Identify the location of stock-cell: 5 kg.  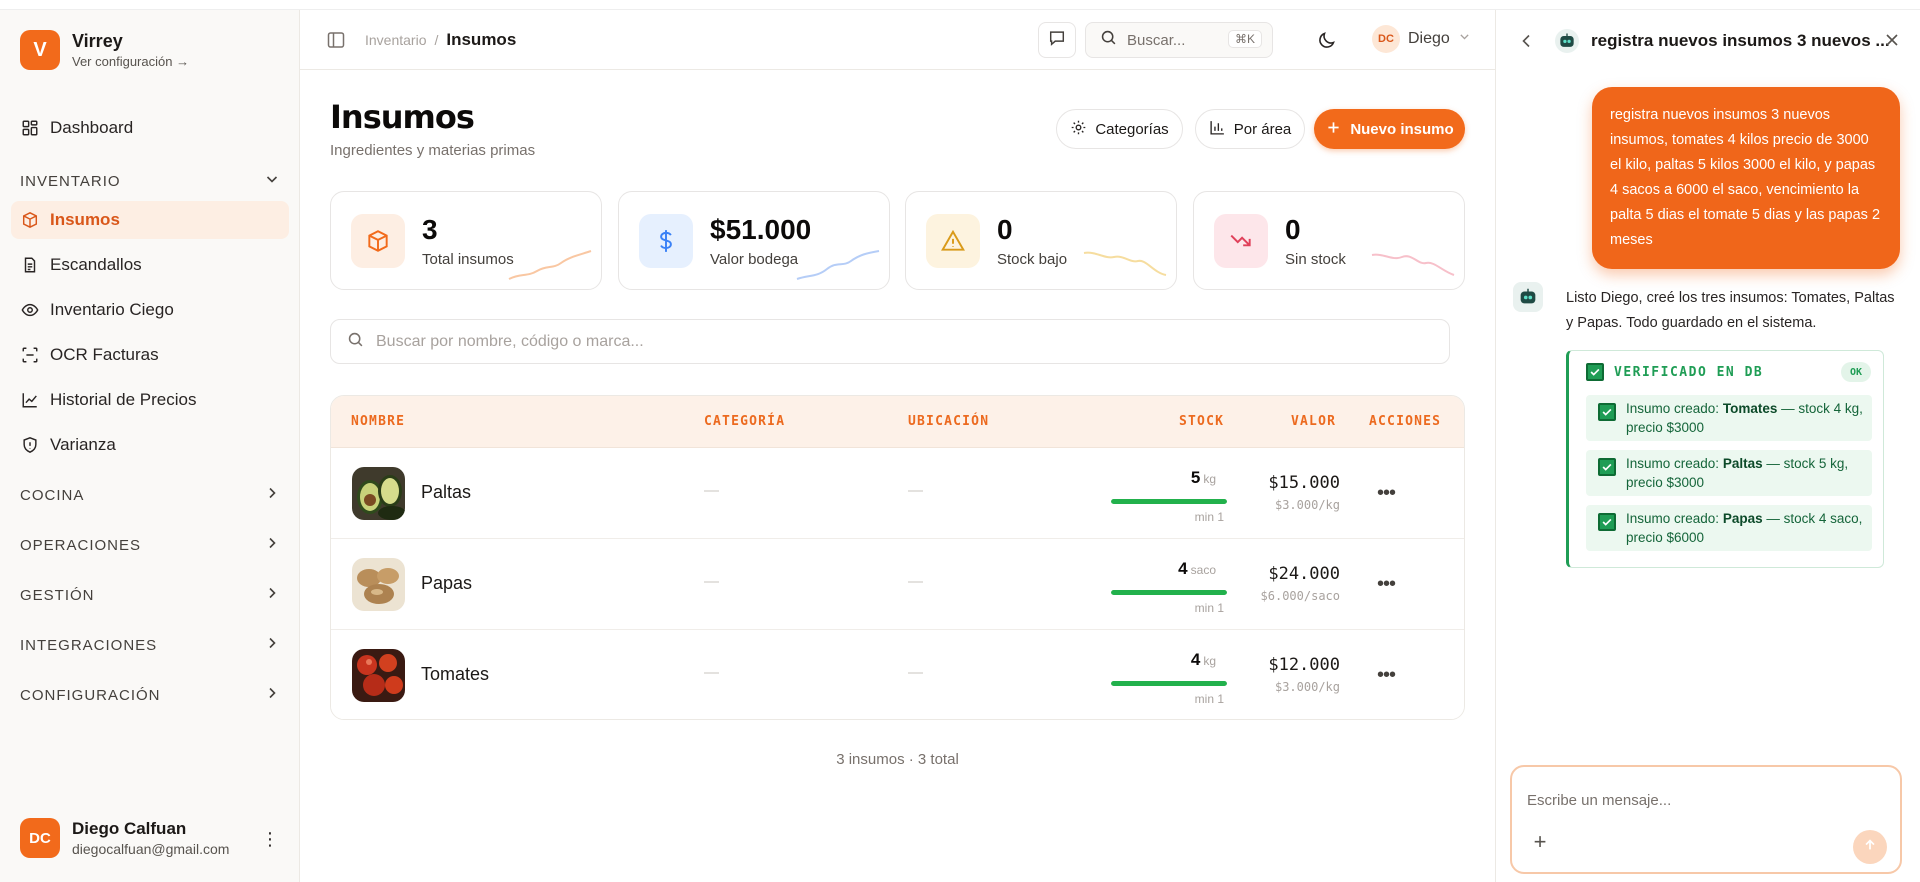
(1203, 478).